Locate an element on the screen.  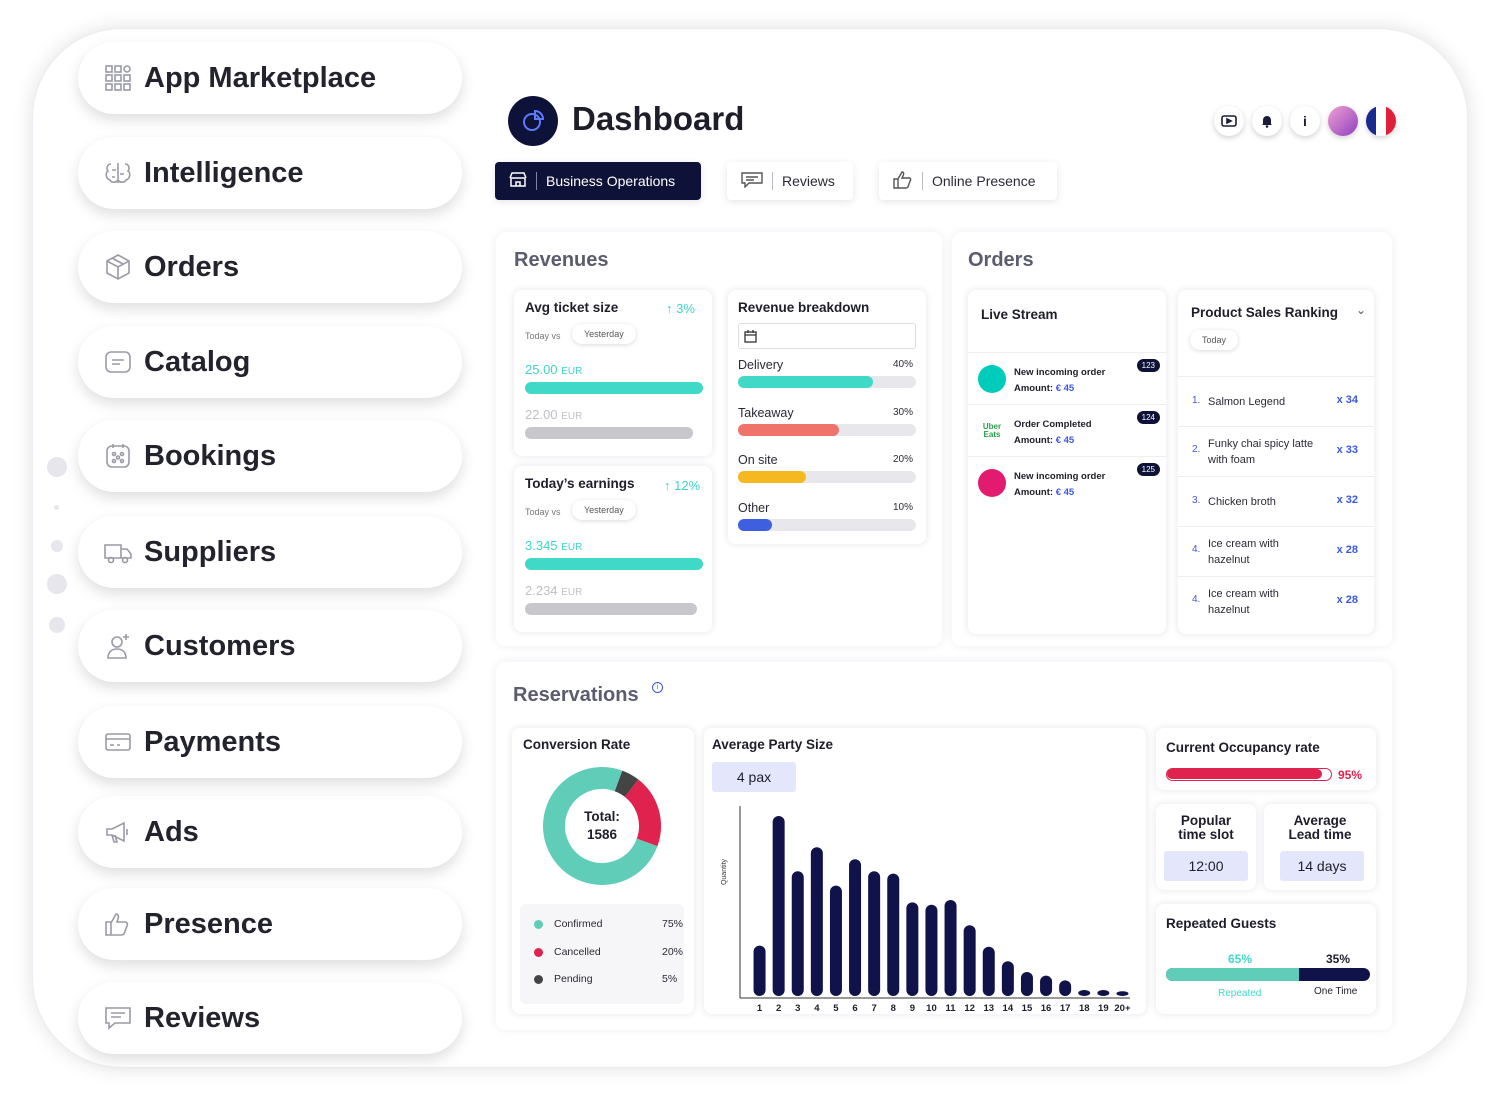
order-number-badge: 125 is located at coordinates (1148, 469).